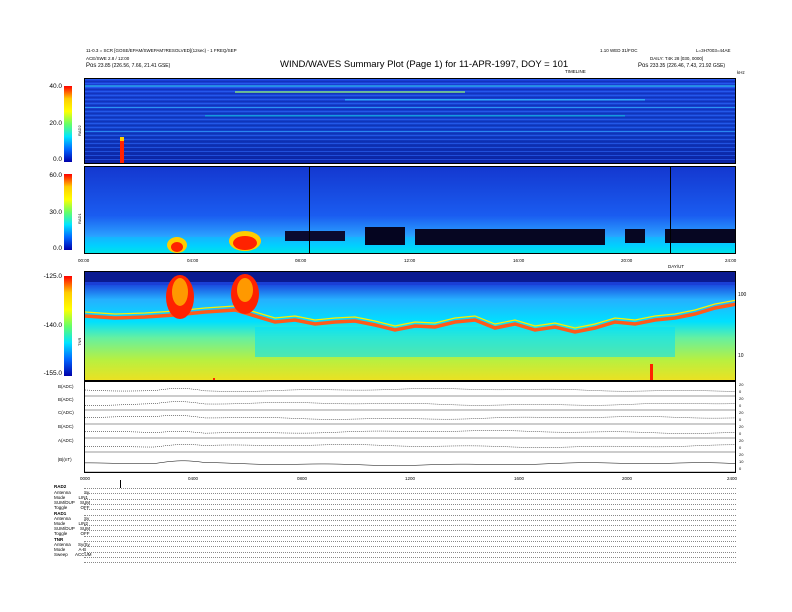 This screenshot has height=612, width=792. Describe the element at coordinates (79, 341) in the screenshot. I see `tnr-colorbar-label: TNR` at that location.